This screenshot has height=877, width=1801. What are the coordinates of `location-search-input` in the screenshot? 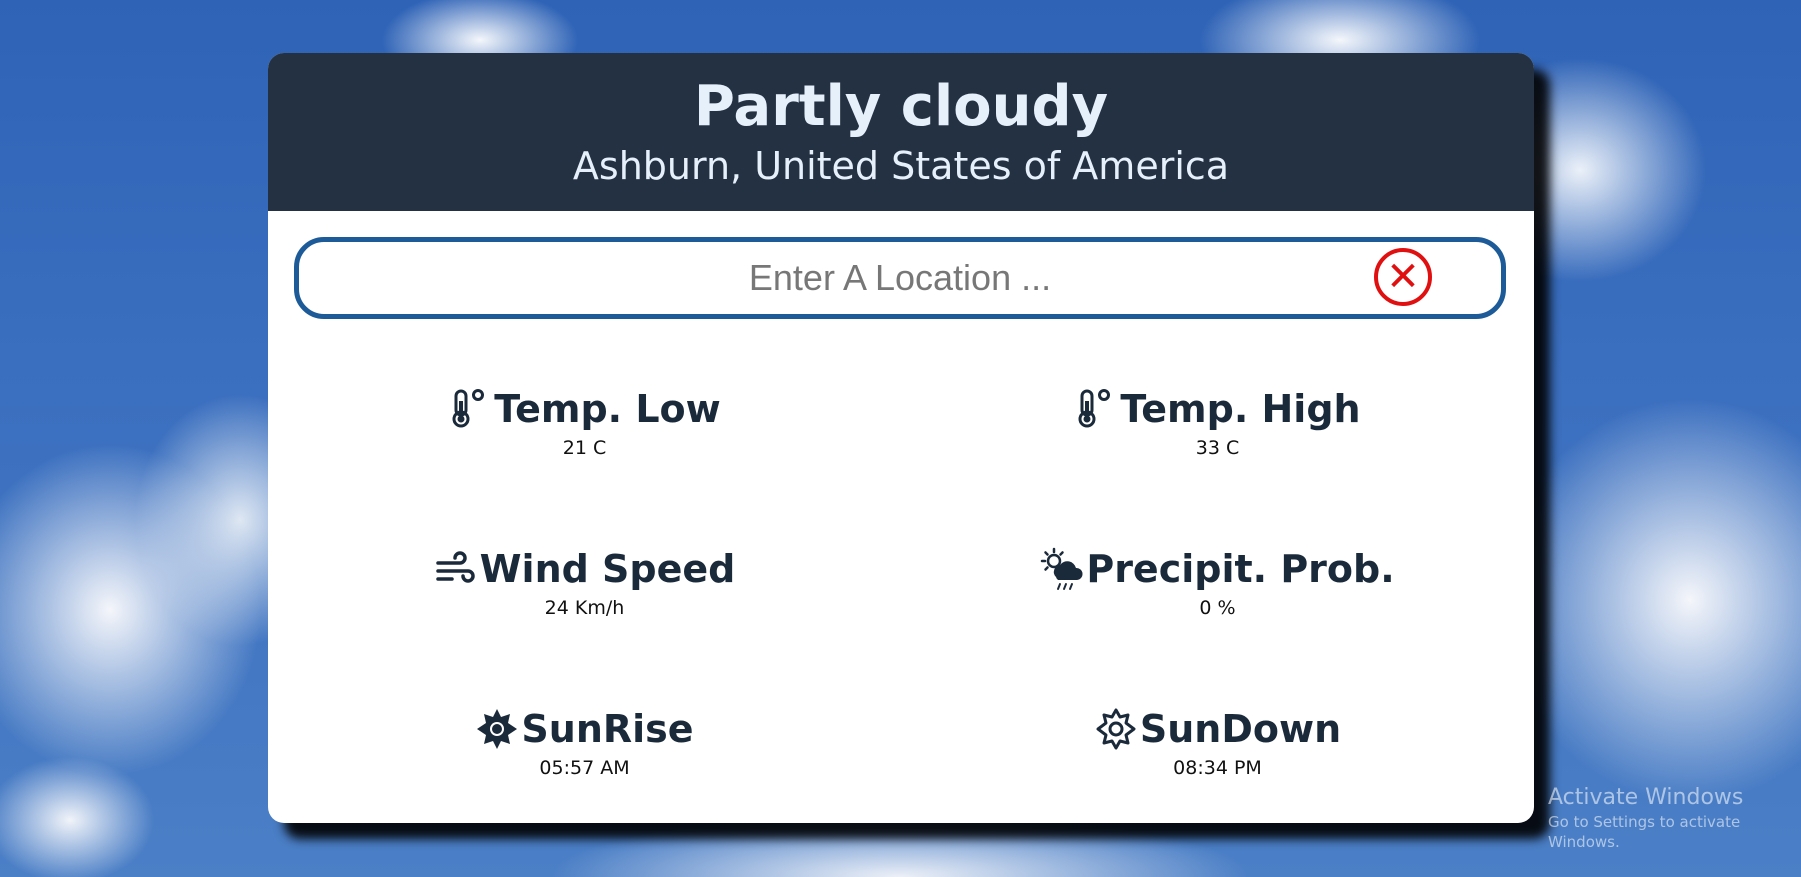 It's located at (900, 278).